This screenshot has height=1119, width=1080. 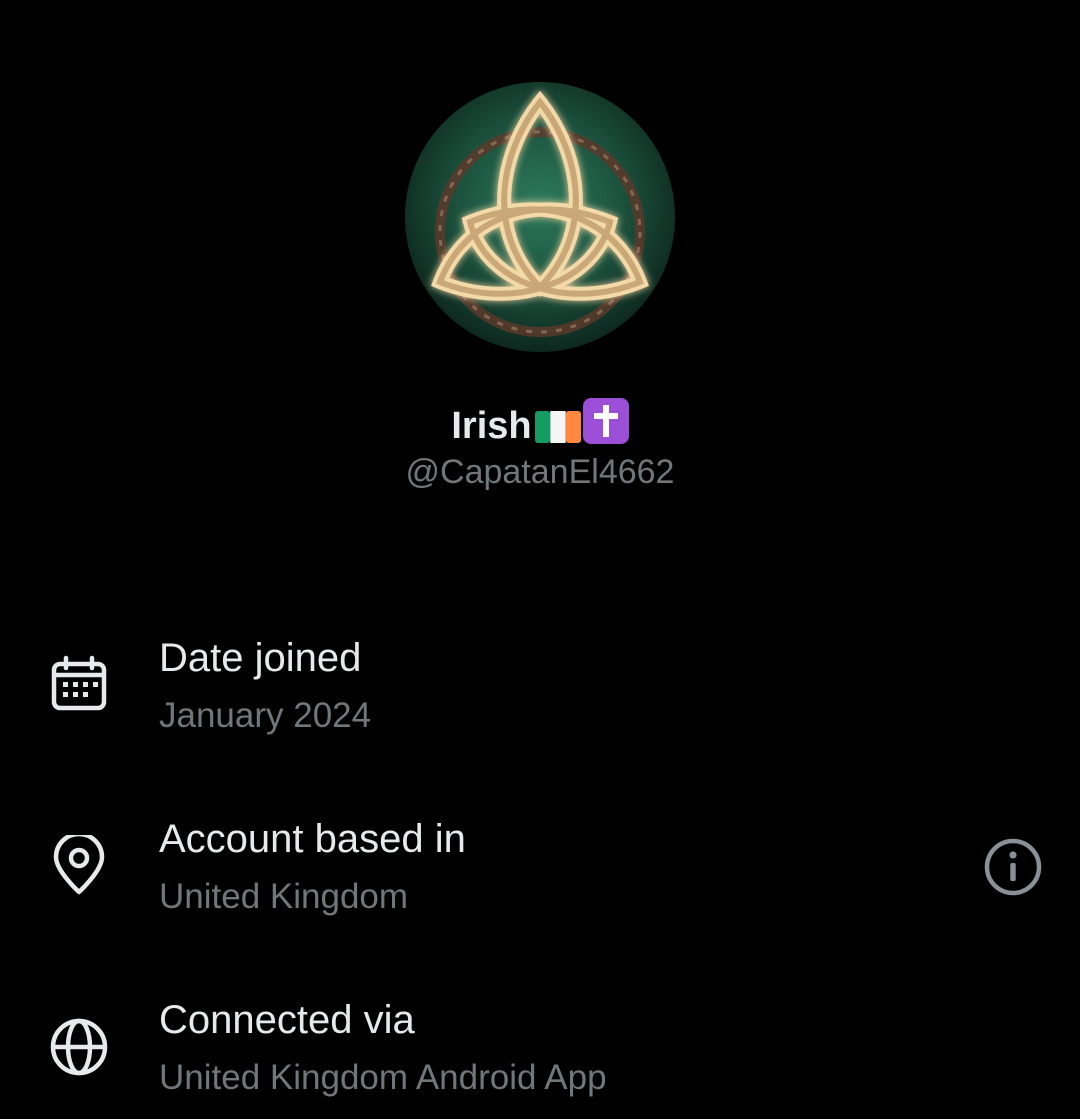 What do you see at coordinates (79, 1047) in the screenshot?
I see `globe-icon` at bounding box center [79, 1047].